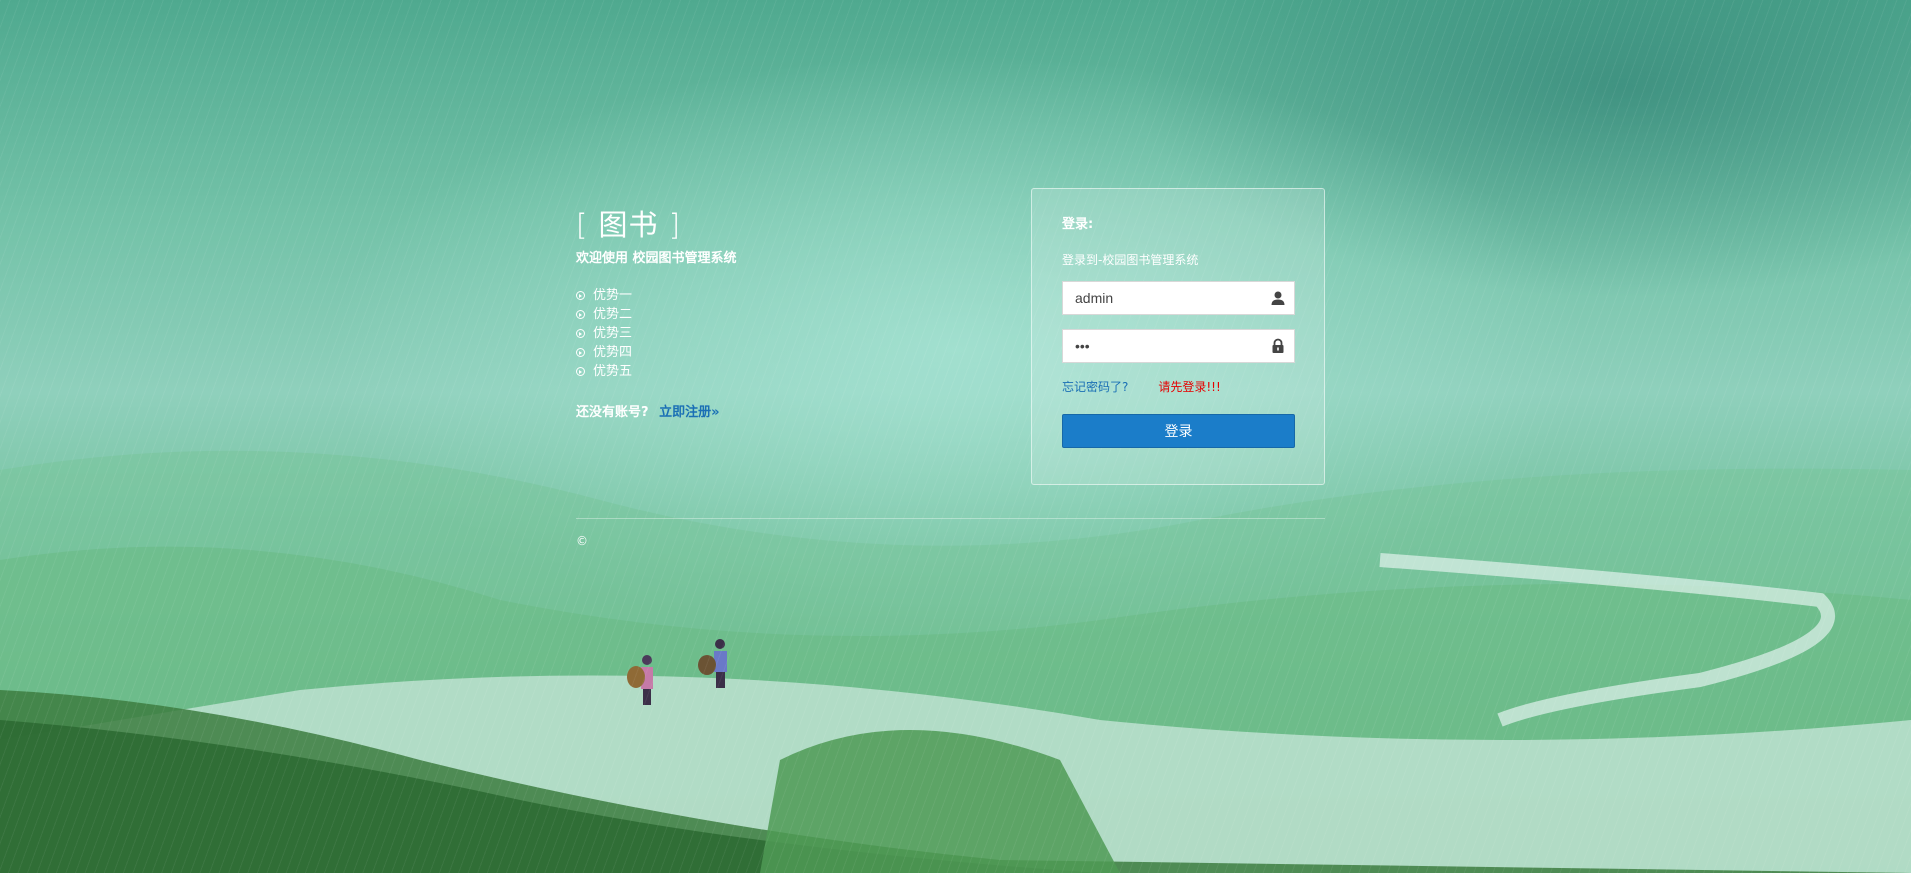 The width and height of the screenshot is (1911, 873). I want to click on password-input, so click(1170, 346).